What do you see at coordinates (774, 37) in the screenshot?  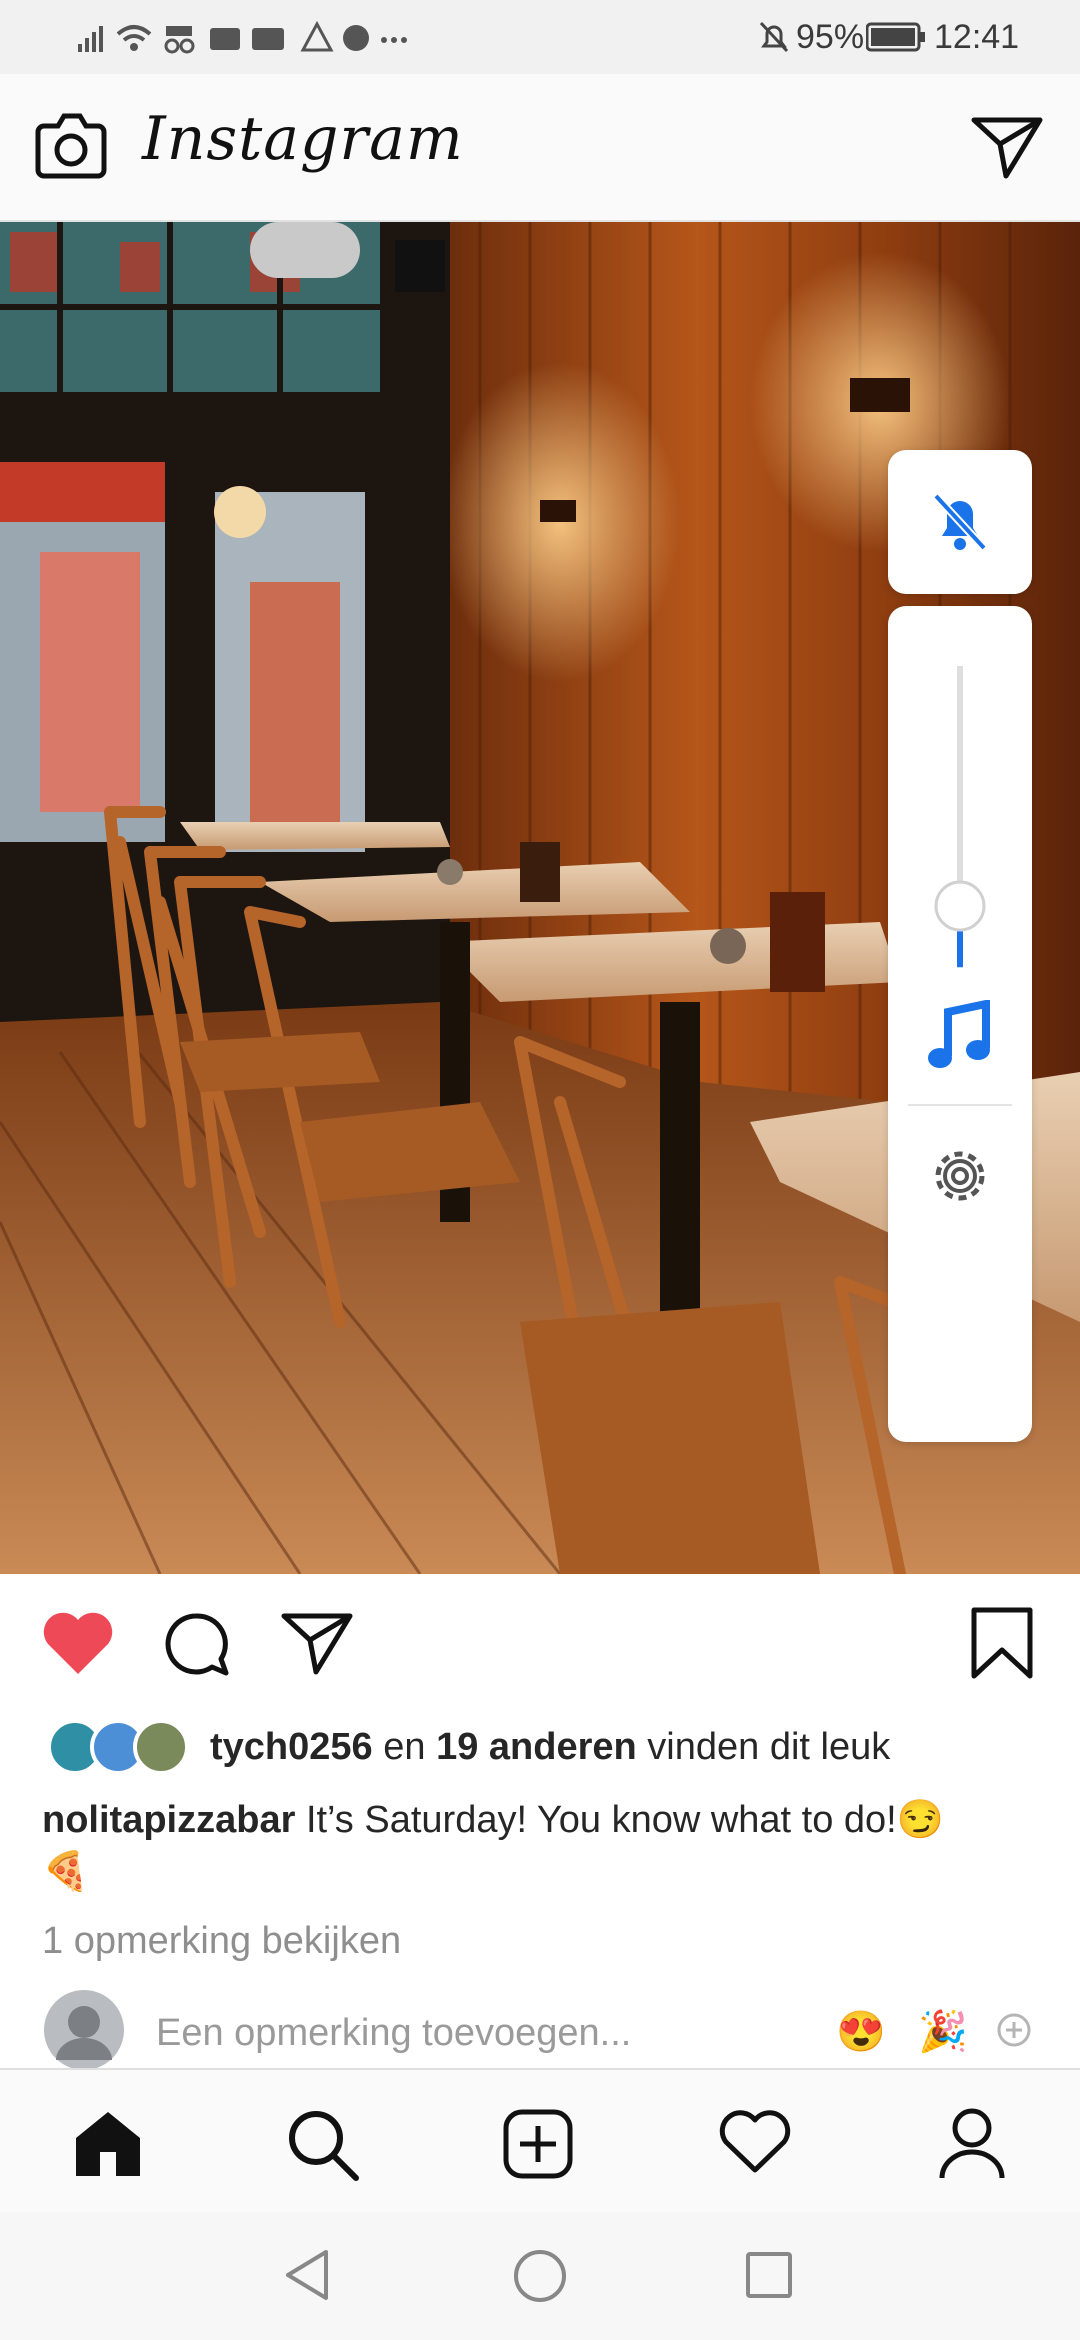 I see `mute-notifications-icon` at bounding box center [774, 37].